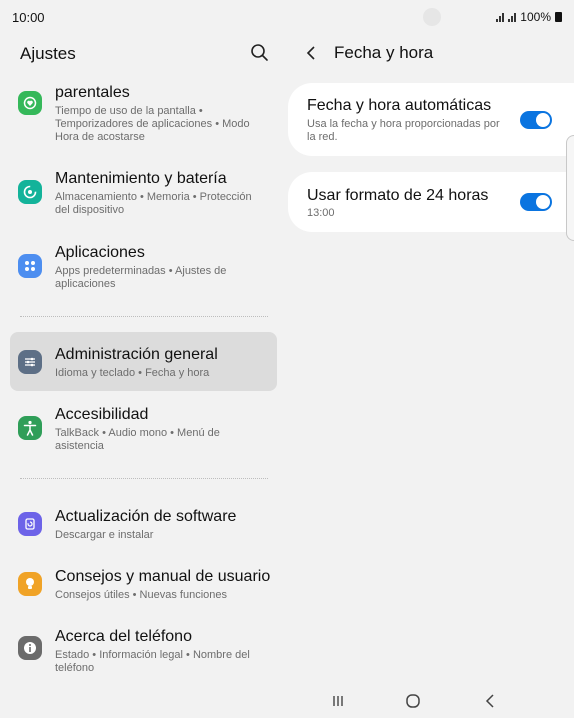 This screenshot has width=574, height=718. Describe the element at coordinates (570, 188) in the screenshot. I see `edge-panel-handle` at that location.